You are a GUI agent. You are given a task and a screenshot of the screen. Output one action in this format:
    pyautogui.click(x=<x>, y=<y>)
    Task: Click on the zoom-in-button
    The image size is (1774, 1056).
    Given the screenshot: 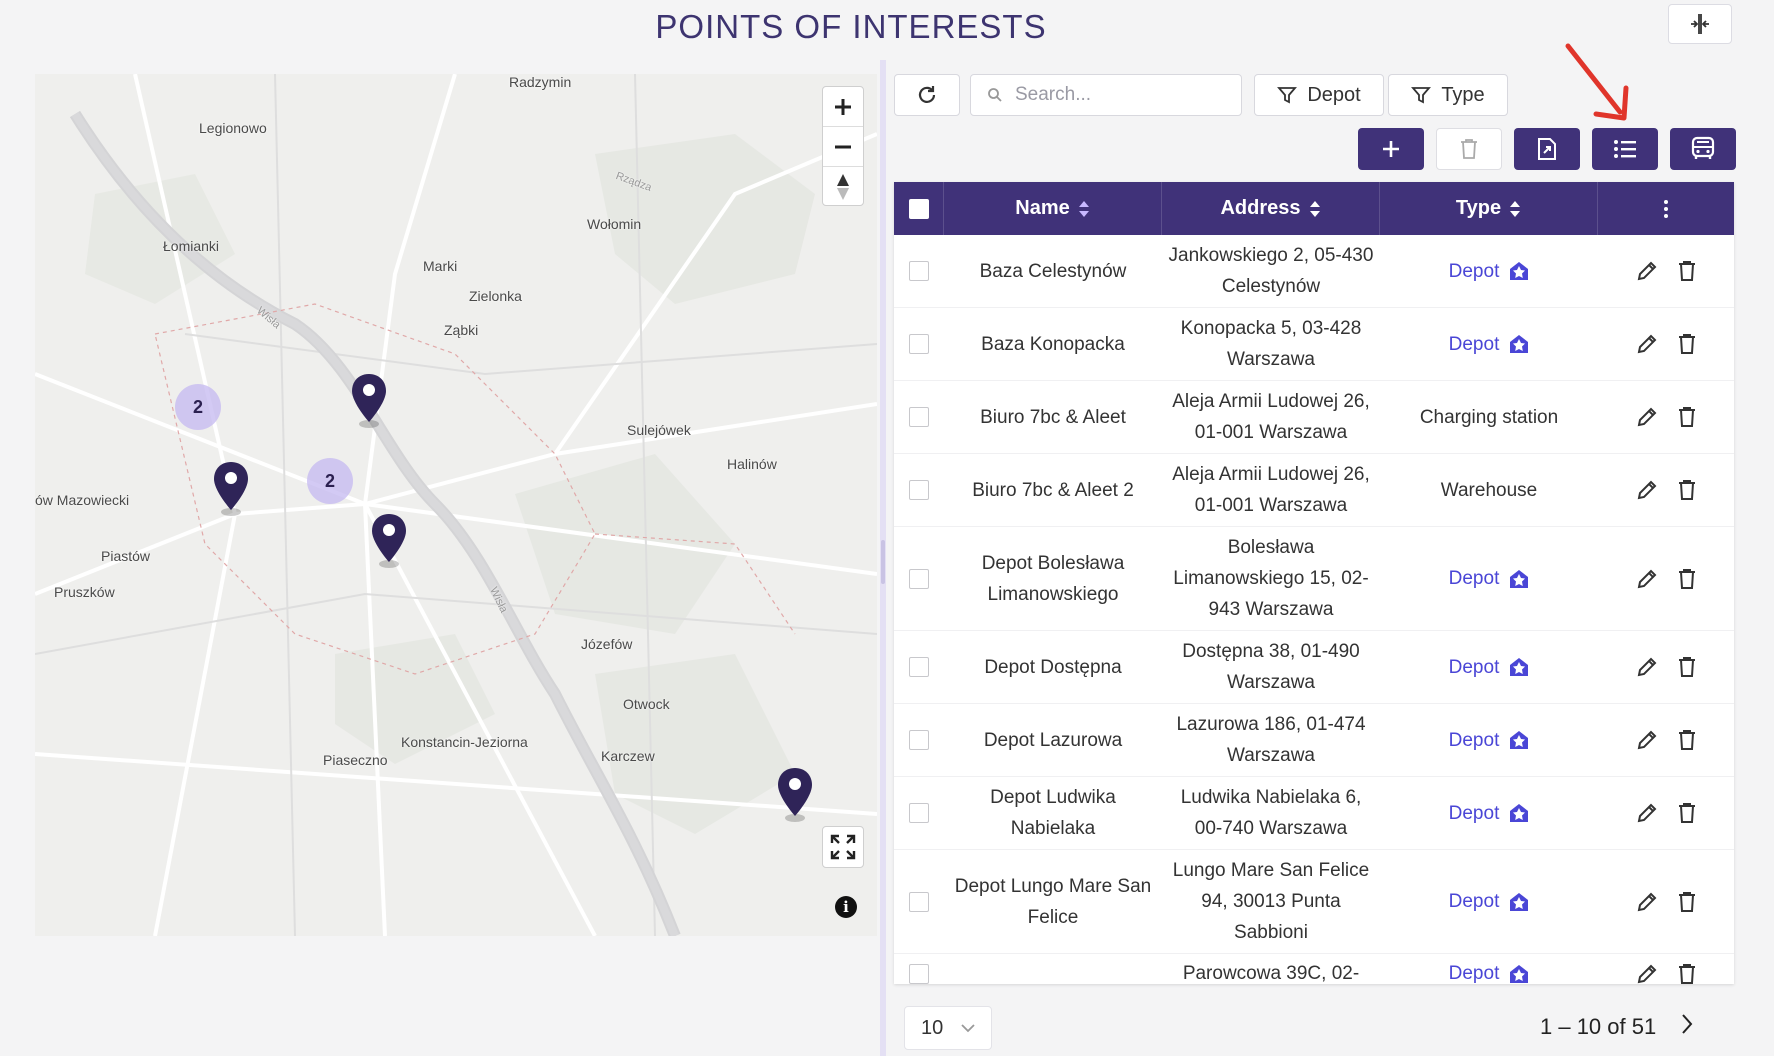 What is the action you would take?
    pyautogui.click(x=843, y=107)
    